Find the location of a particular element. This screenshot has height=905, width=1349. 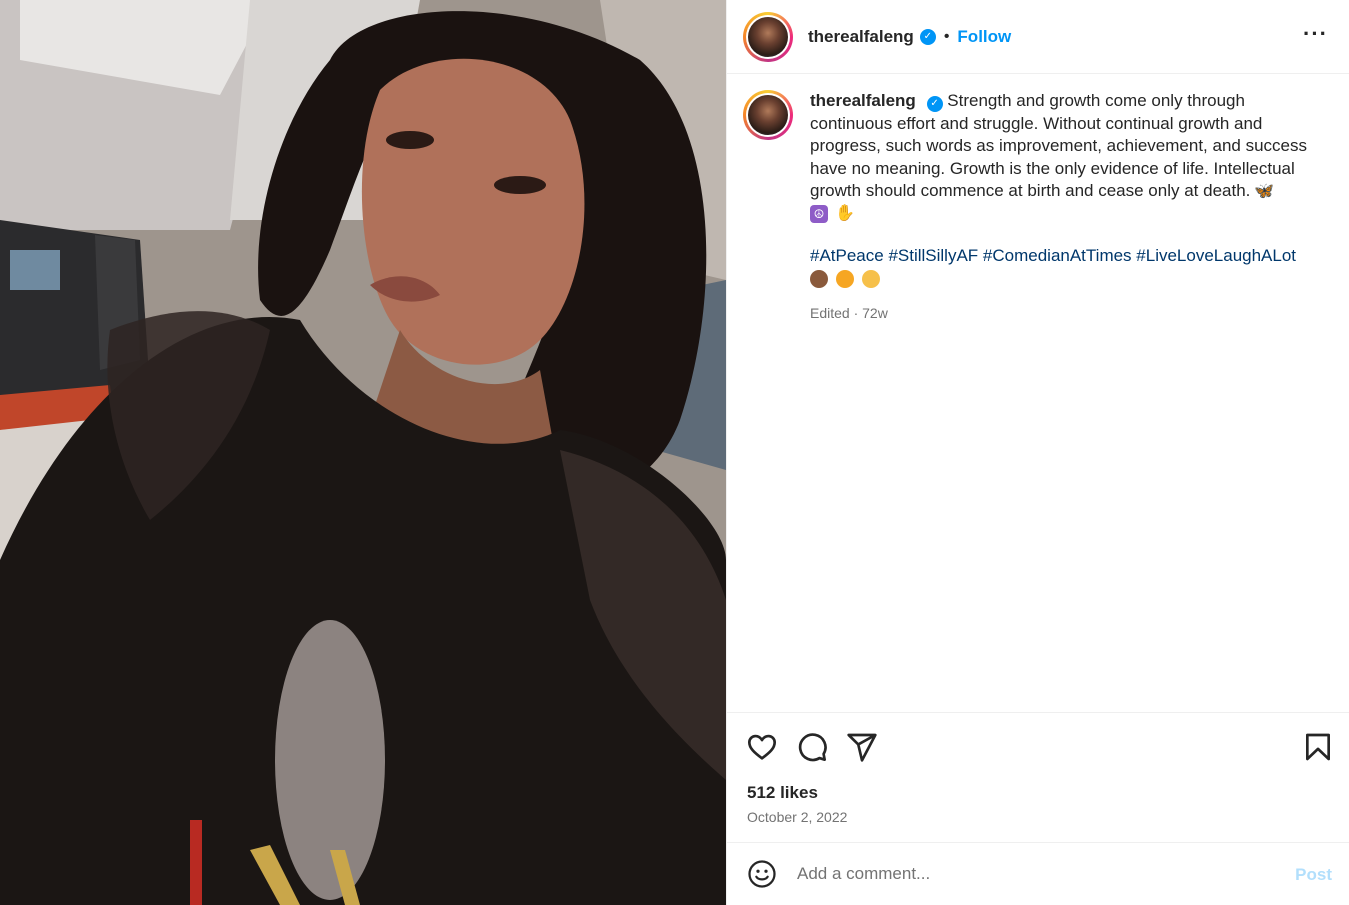

hand-emoji-icon is located at coordinates (819, 278).